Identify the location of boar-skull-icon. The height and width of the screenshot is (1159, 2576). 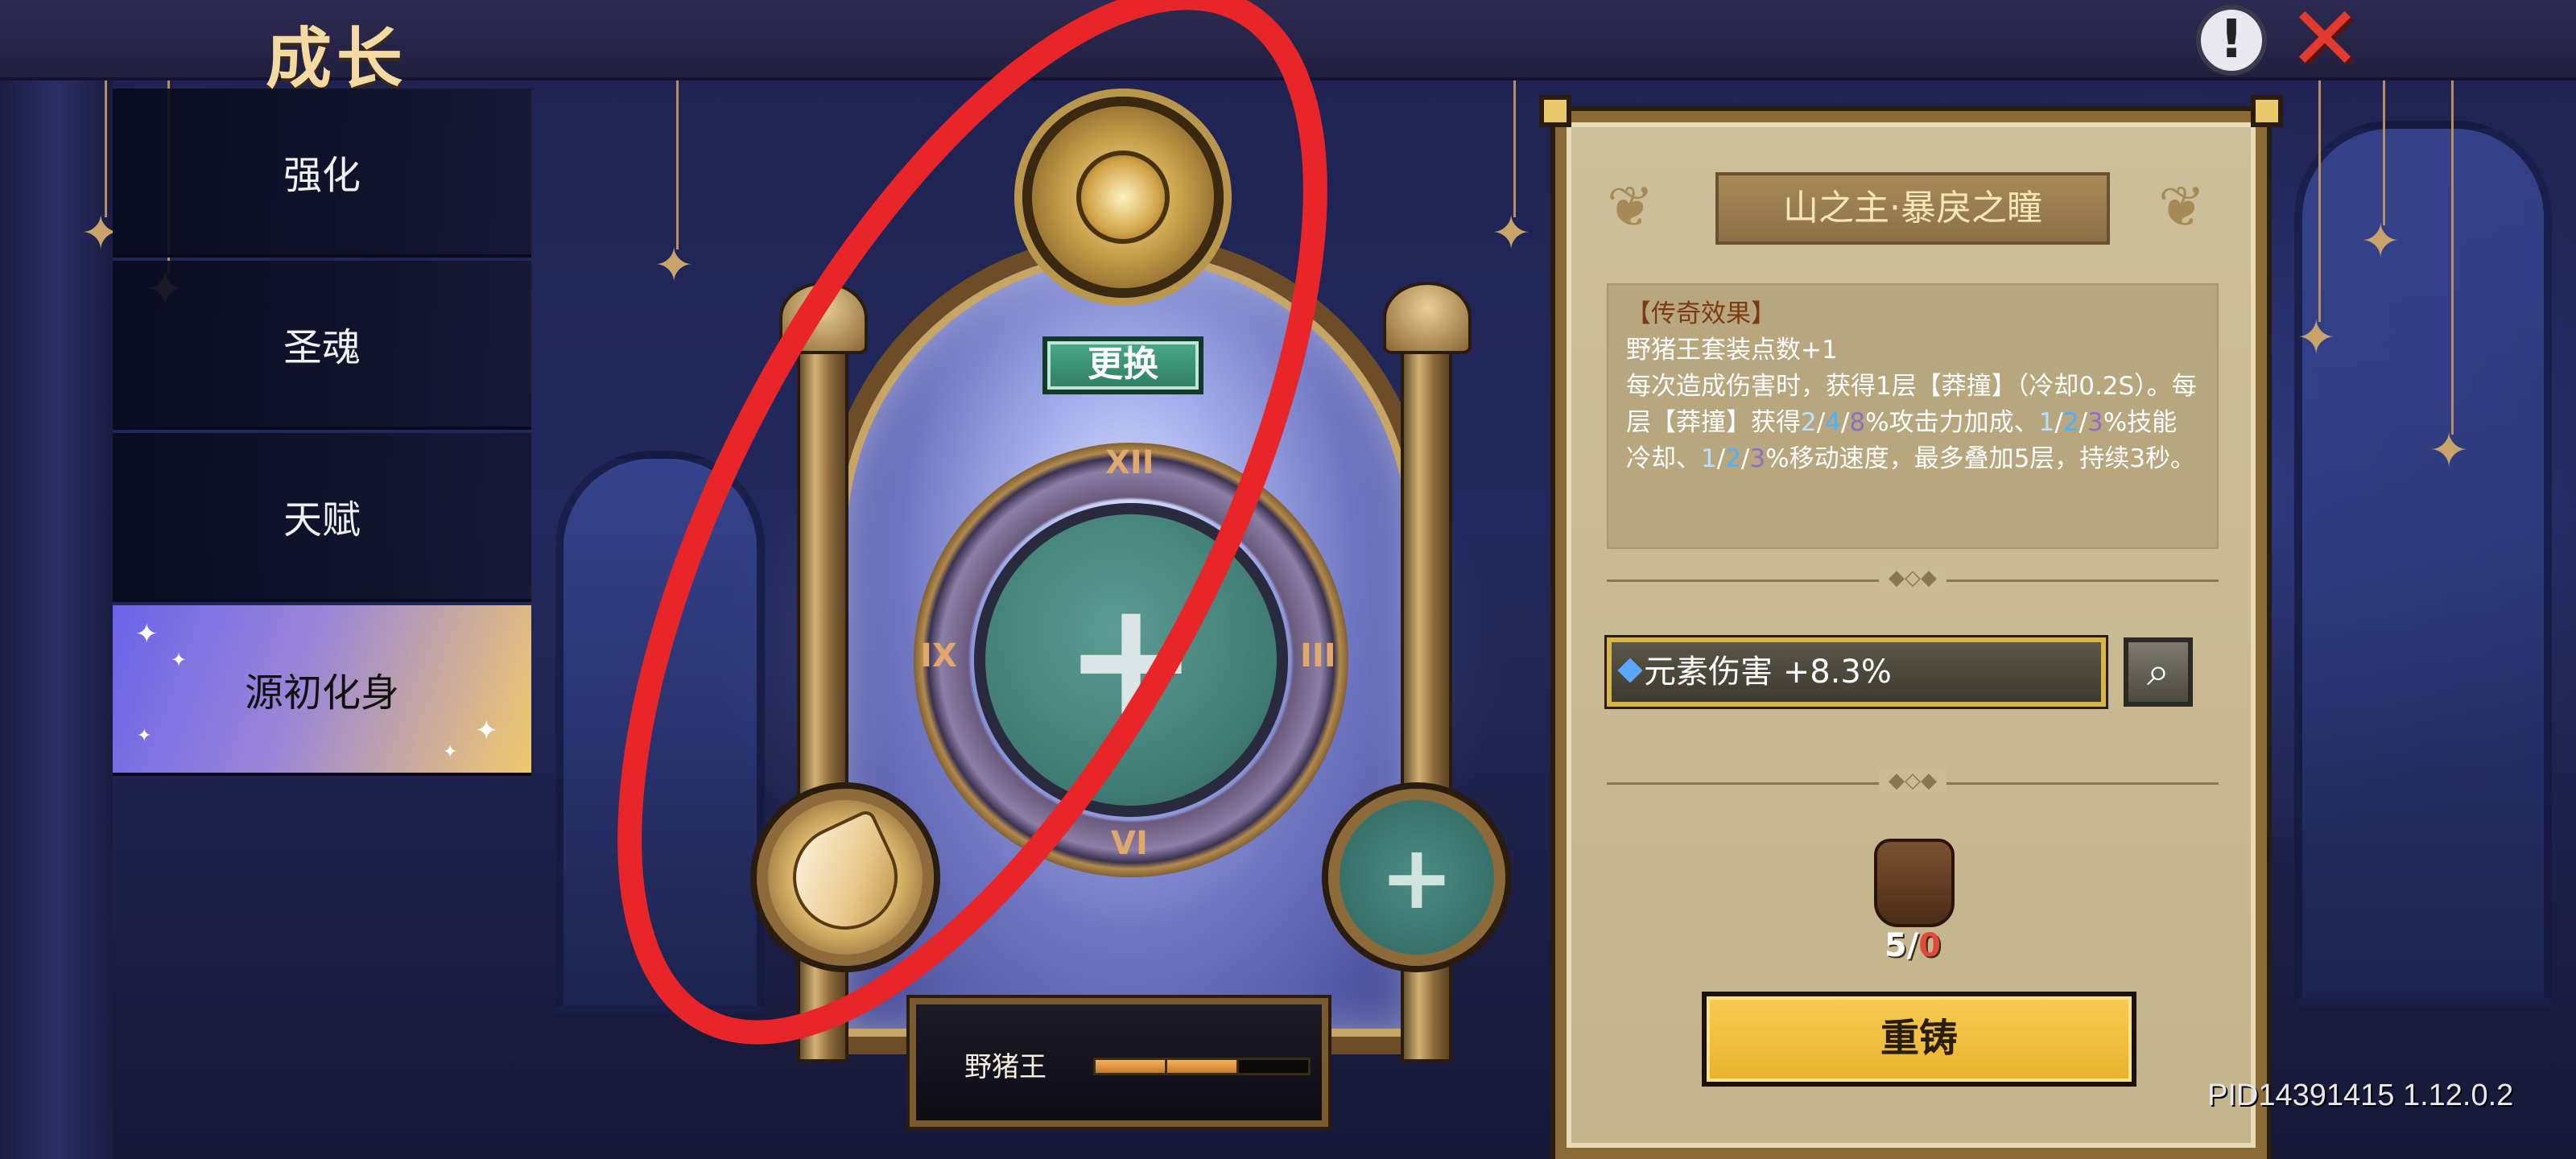
(1123, 197).